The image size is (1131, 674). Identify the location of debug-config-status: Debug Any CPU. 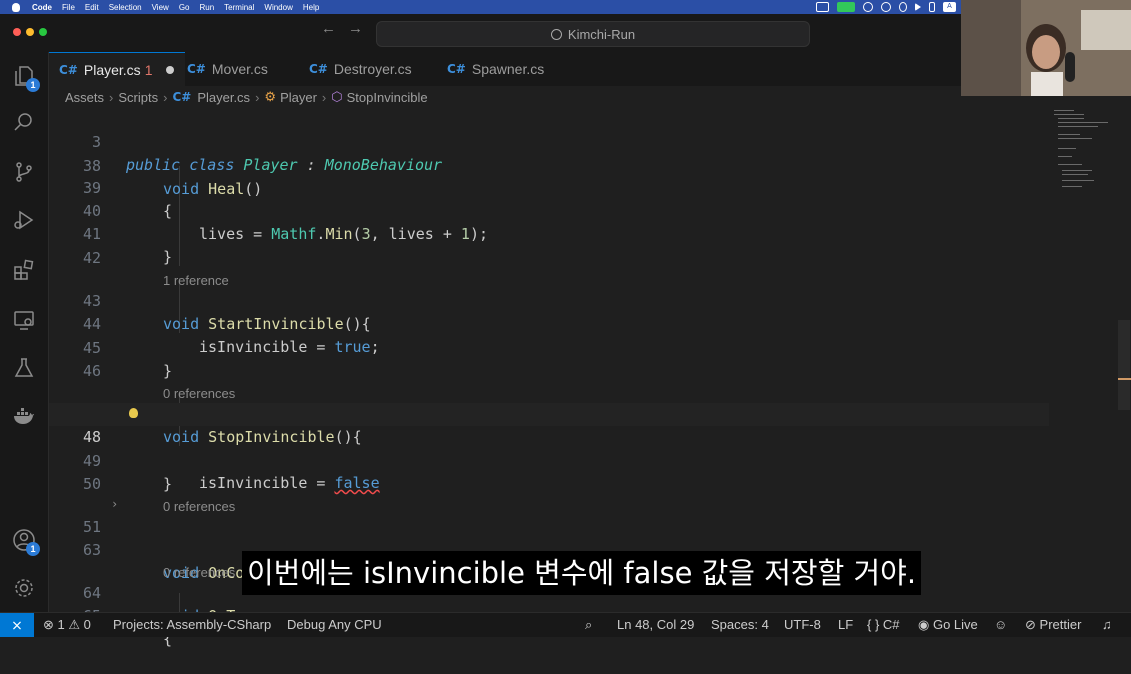
(334, 624).